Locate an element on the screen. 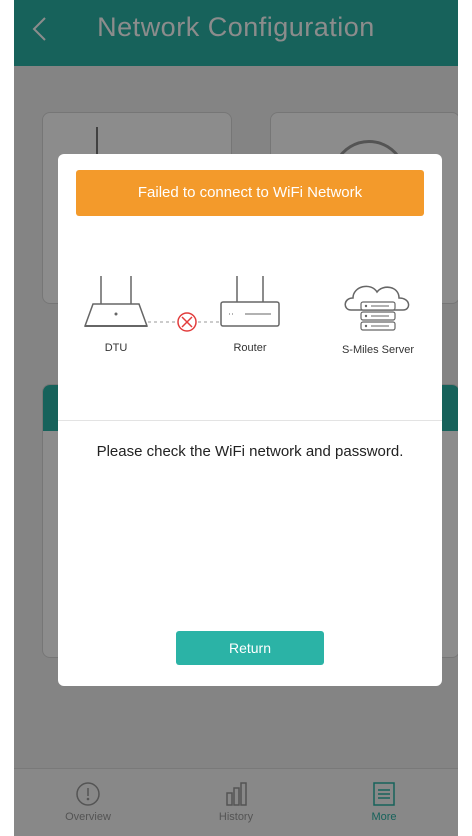  dtu-device: DTU is located at coordinates (116, 314).